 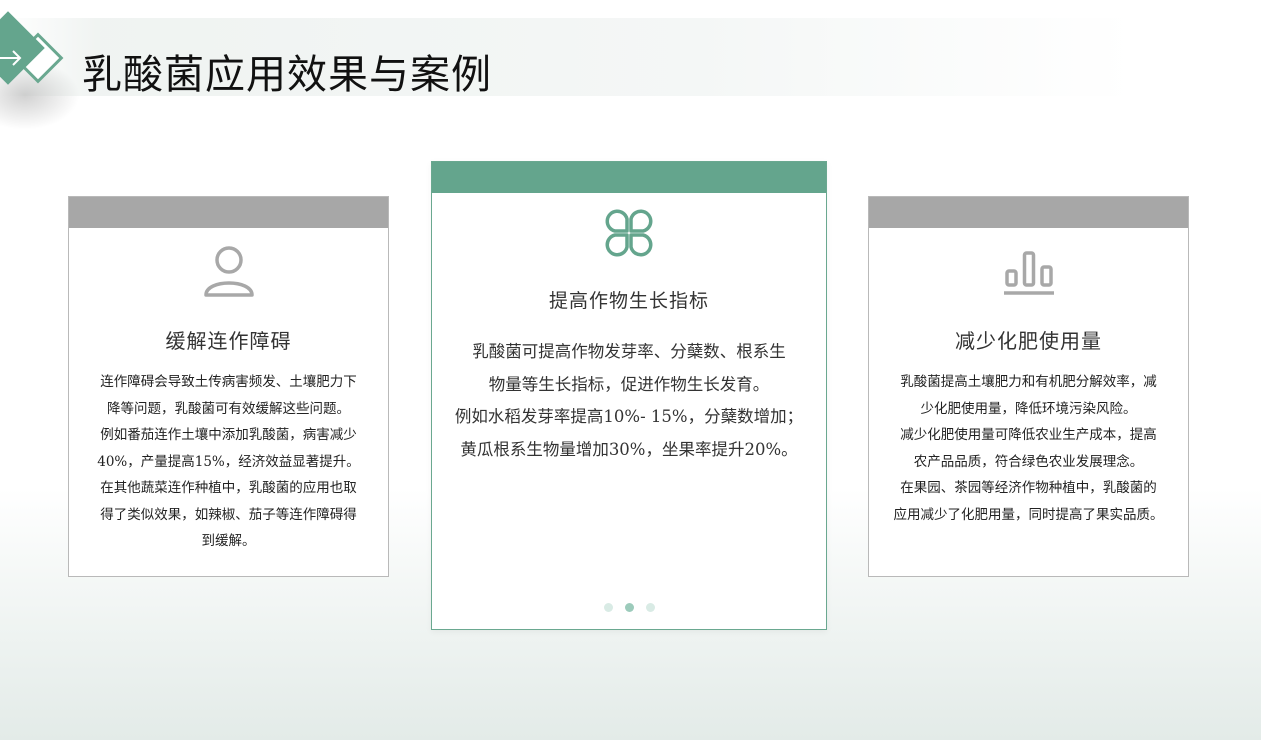 What do you see at coordinates (11, 58) in the screenshot?
I see `arrow-right-icon` at bounding box center [11, 58].